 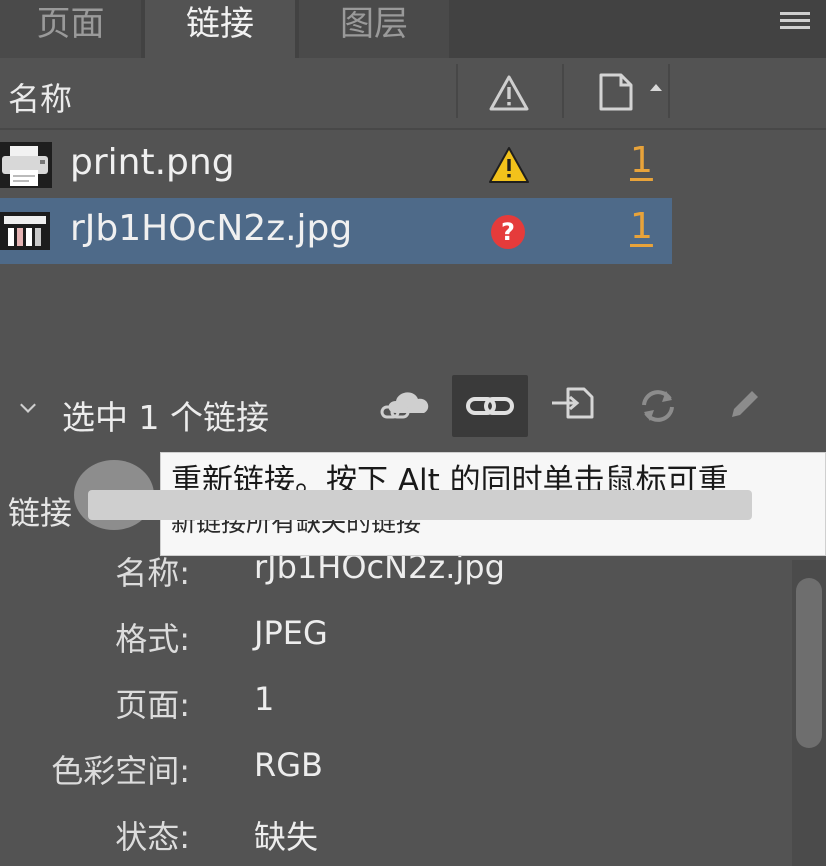 I want to click on selected-links-count: 选中 1 个链接, so click(x=165, y=417).